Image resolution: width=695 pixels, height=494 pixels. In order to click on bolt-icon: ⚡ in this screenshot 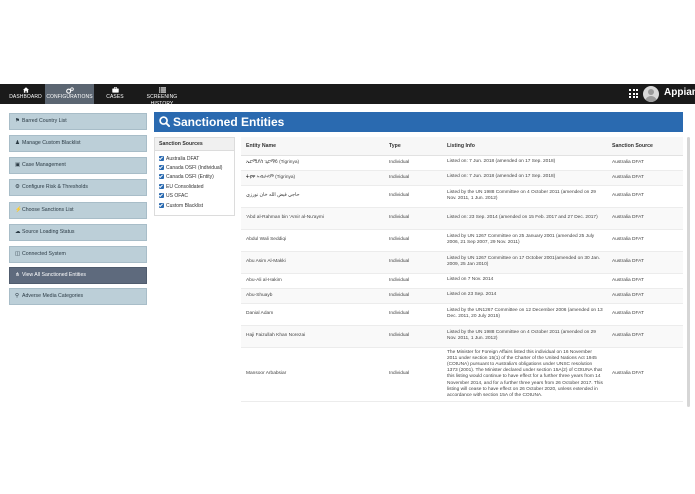, I will do `click(18, 210)`.